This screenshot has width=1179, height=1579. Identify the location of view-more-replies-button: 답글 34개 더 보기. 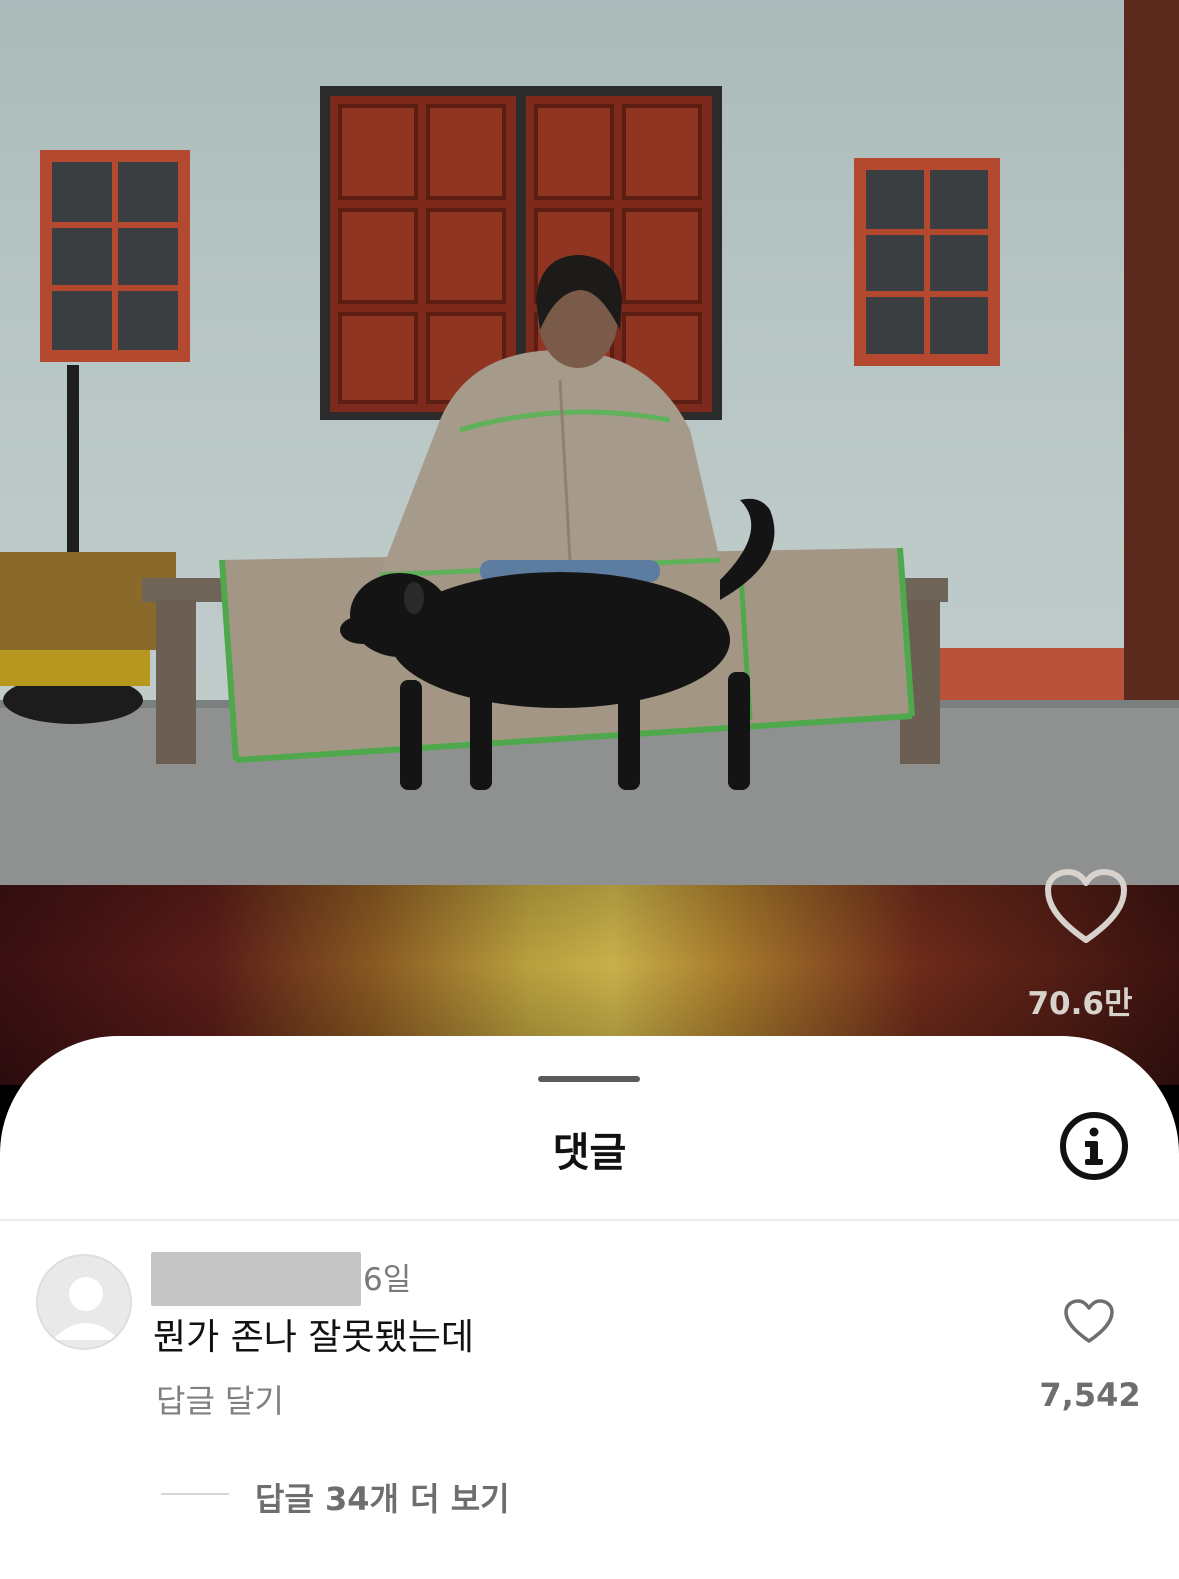
(382, 1497).